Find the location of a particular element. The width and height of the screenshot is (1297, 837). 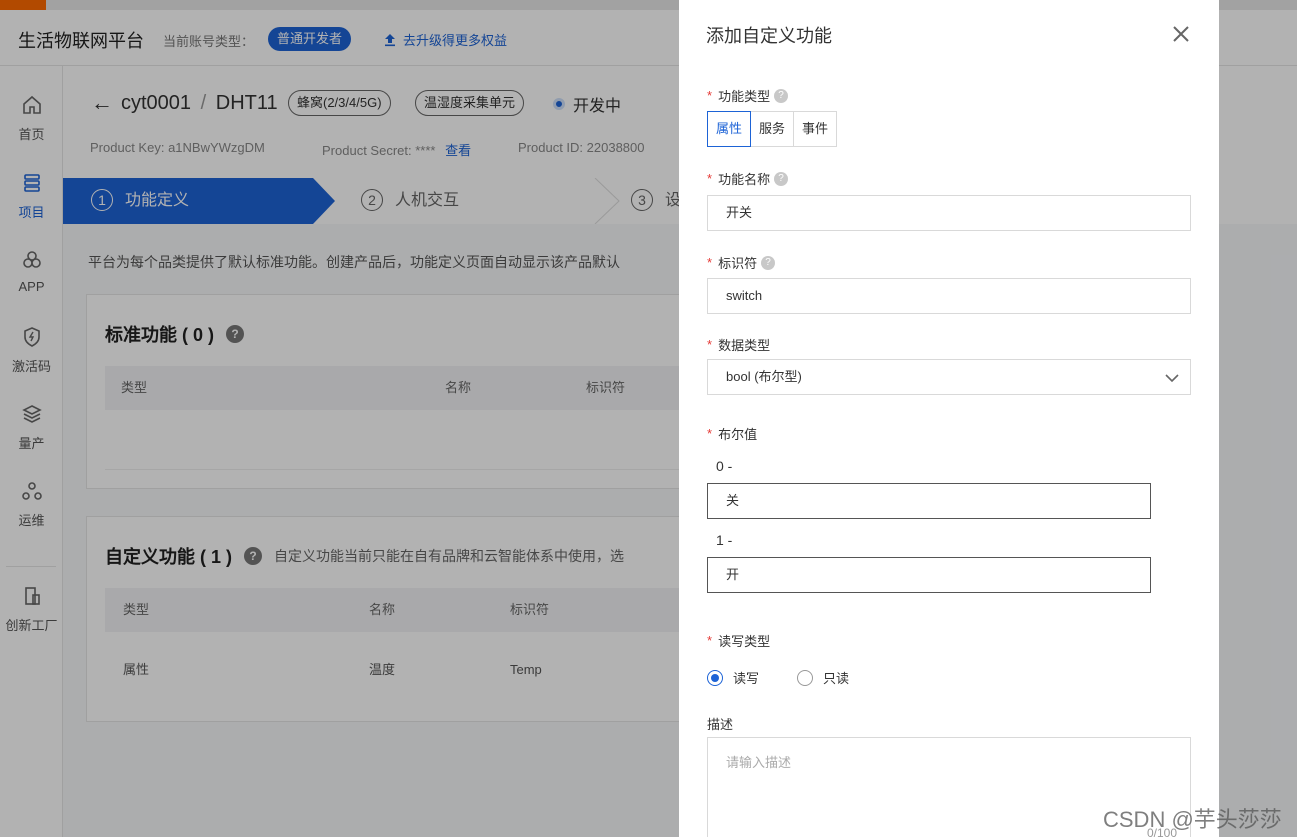

func-type-segmented: 属性 服务 事件 is located at coordinates (772, 129).